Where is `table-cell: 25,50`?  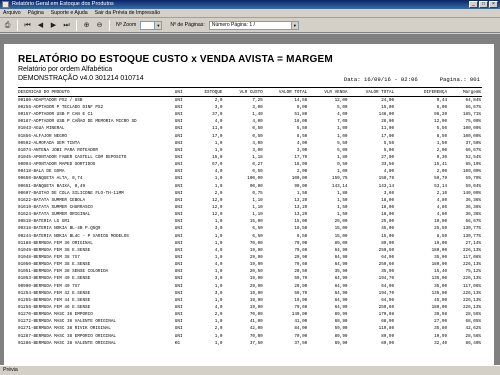 table-cell: 25,50 is located at coordinates (441, 229).